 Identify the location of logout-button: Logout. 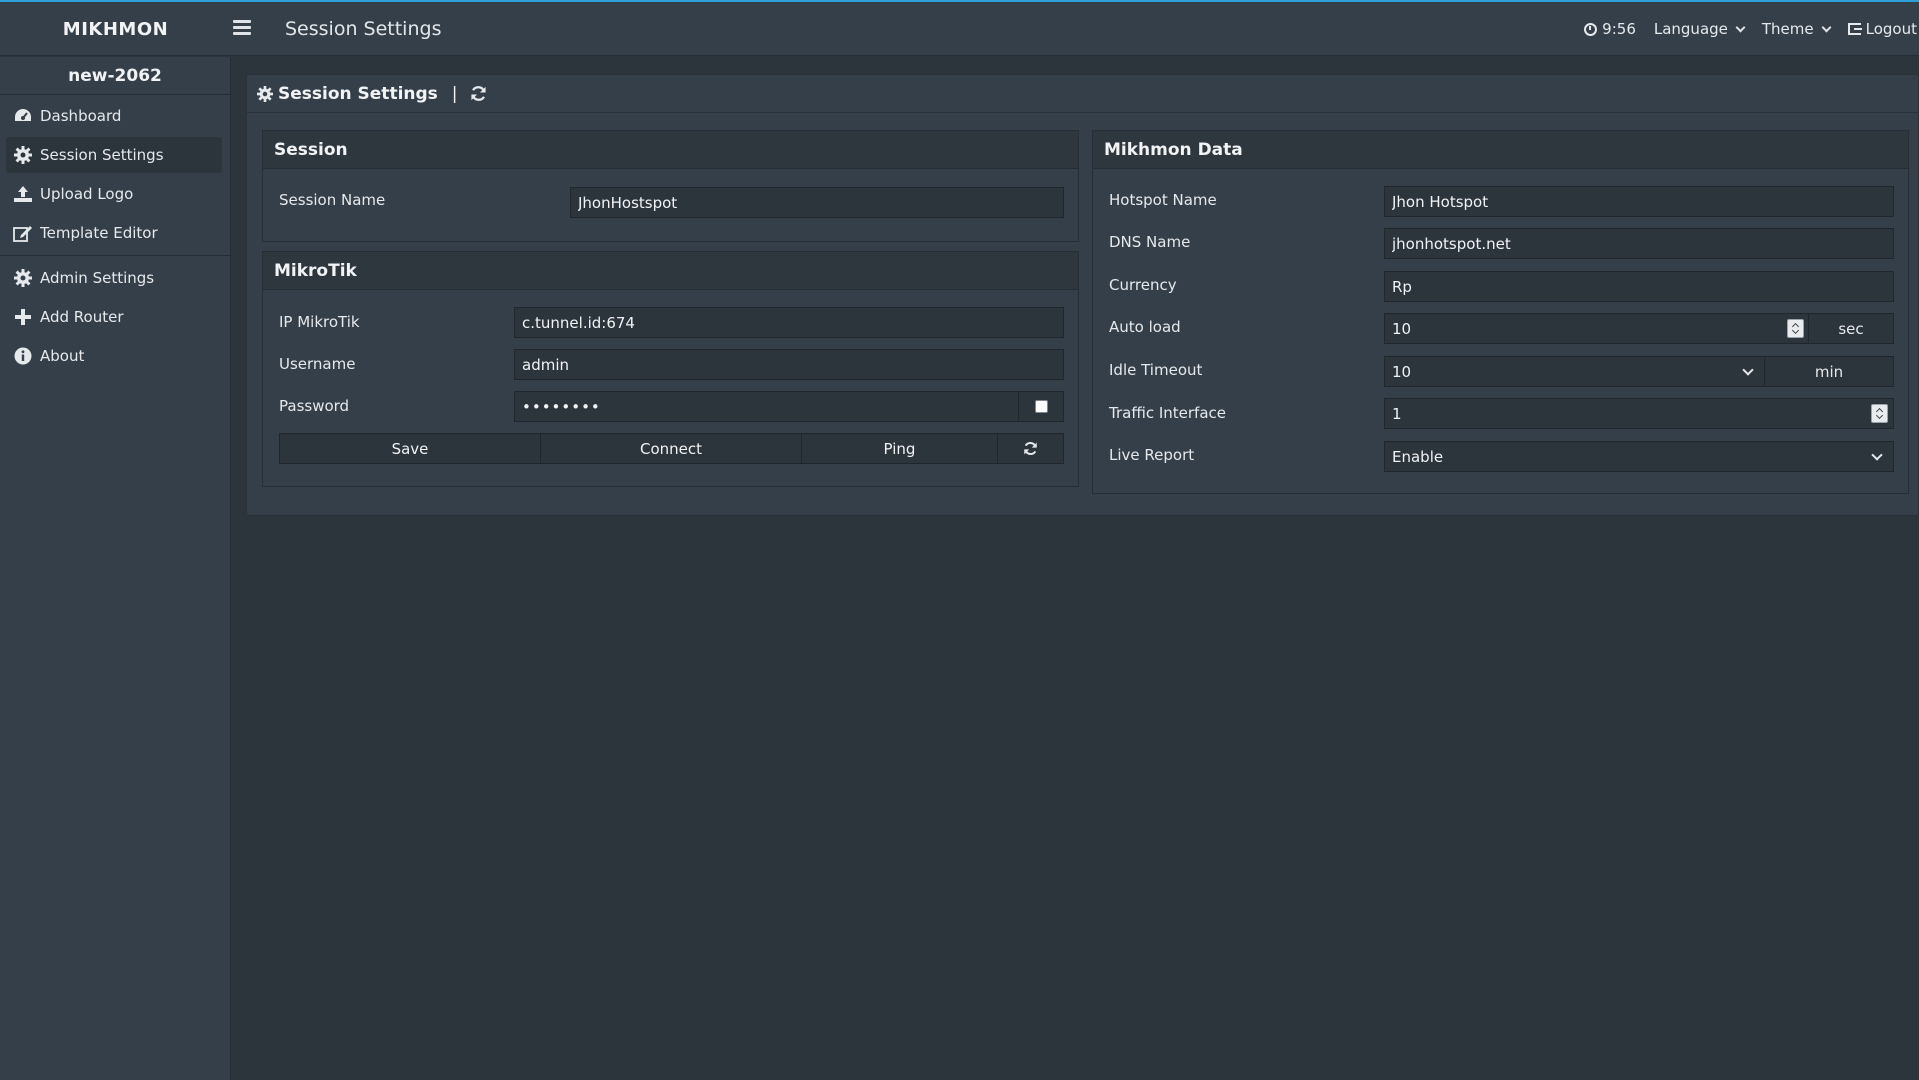
(1882, 29).